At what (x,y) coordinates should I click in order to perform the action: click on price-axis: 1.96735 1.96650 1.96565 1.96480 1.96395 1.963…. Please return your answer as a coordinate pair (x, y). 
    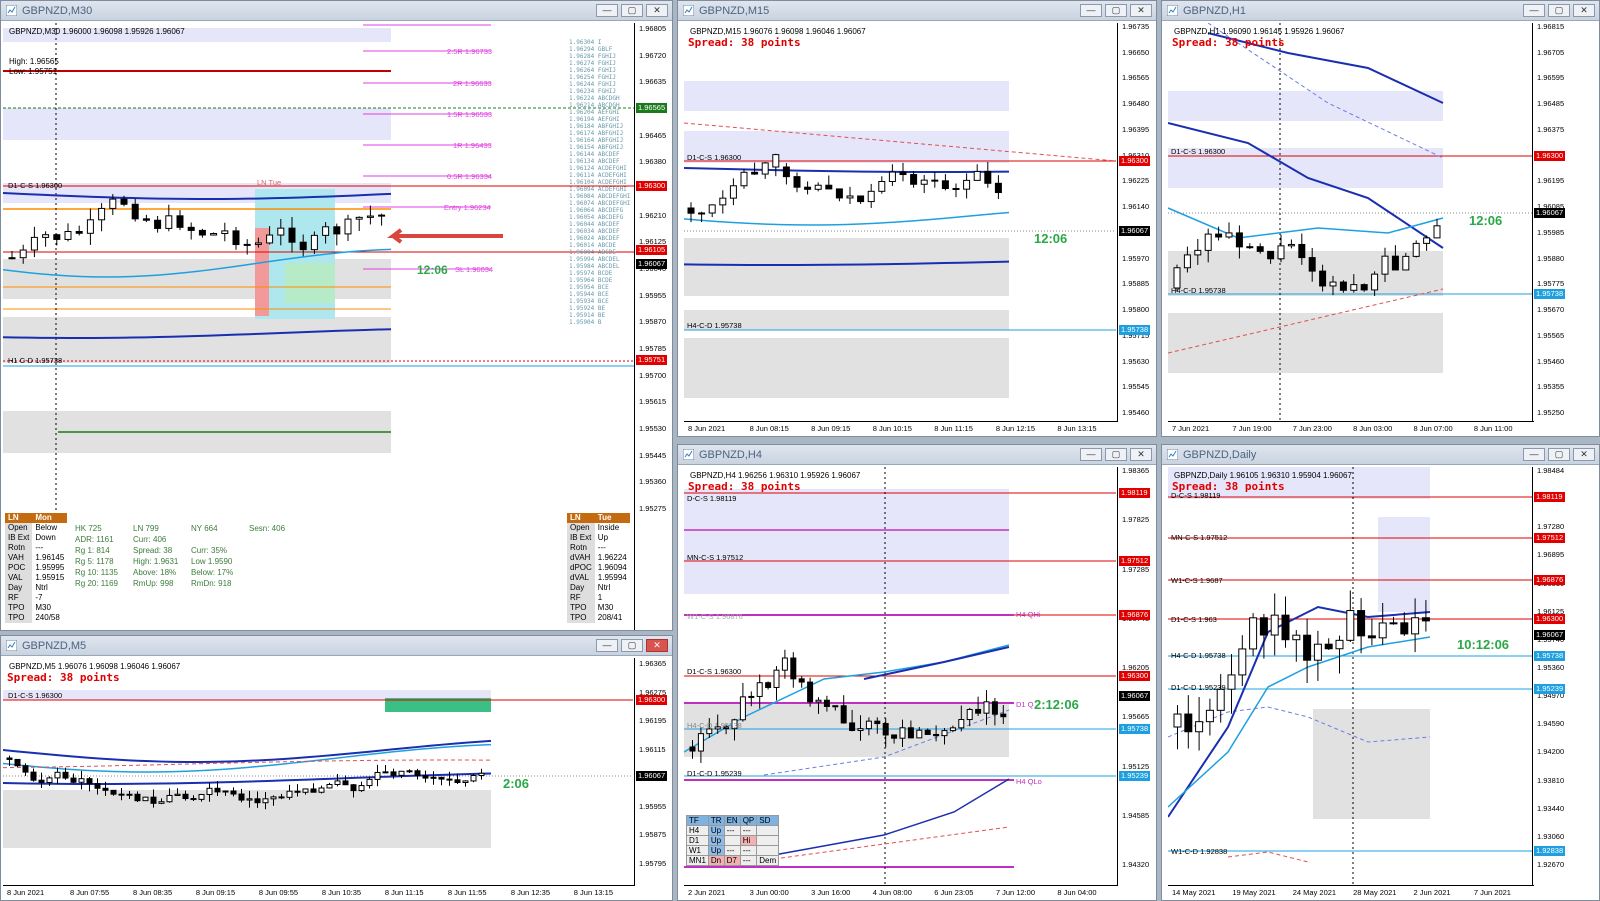
    Looking at the image, I should click on (1136, 229).